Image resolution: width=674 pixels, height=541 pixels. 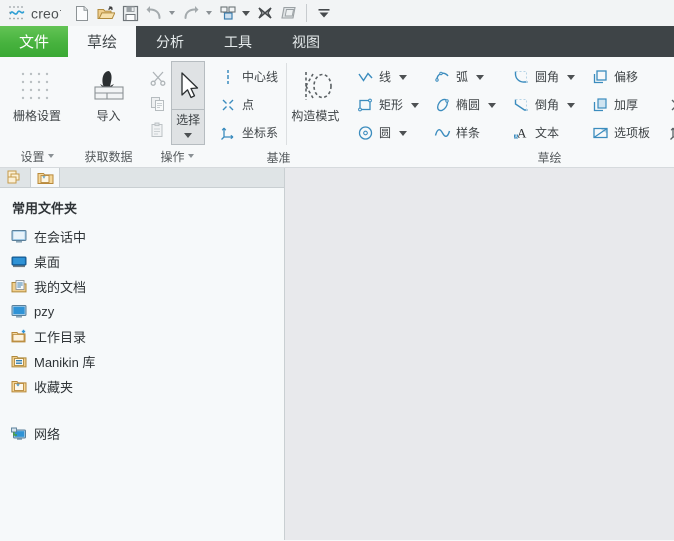 I want to click on sketch-column-2: 弧 椭圆 样条, so click(x=464, y=104).